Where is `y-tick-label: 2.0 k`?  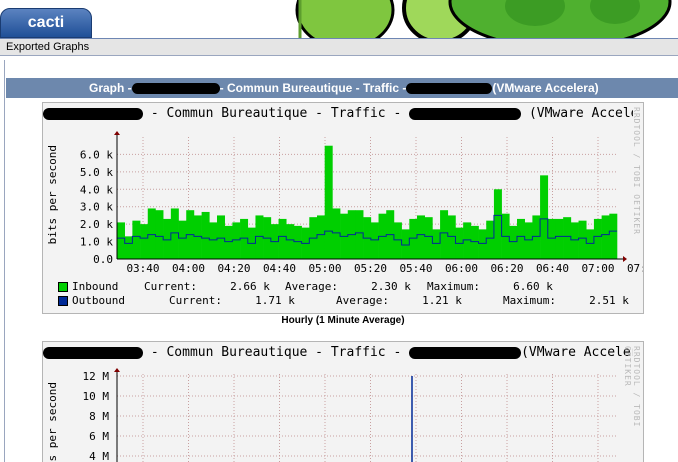 y-tick-label: 2.0 k is located at coordinates (96, 224).